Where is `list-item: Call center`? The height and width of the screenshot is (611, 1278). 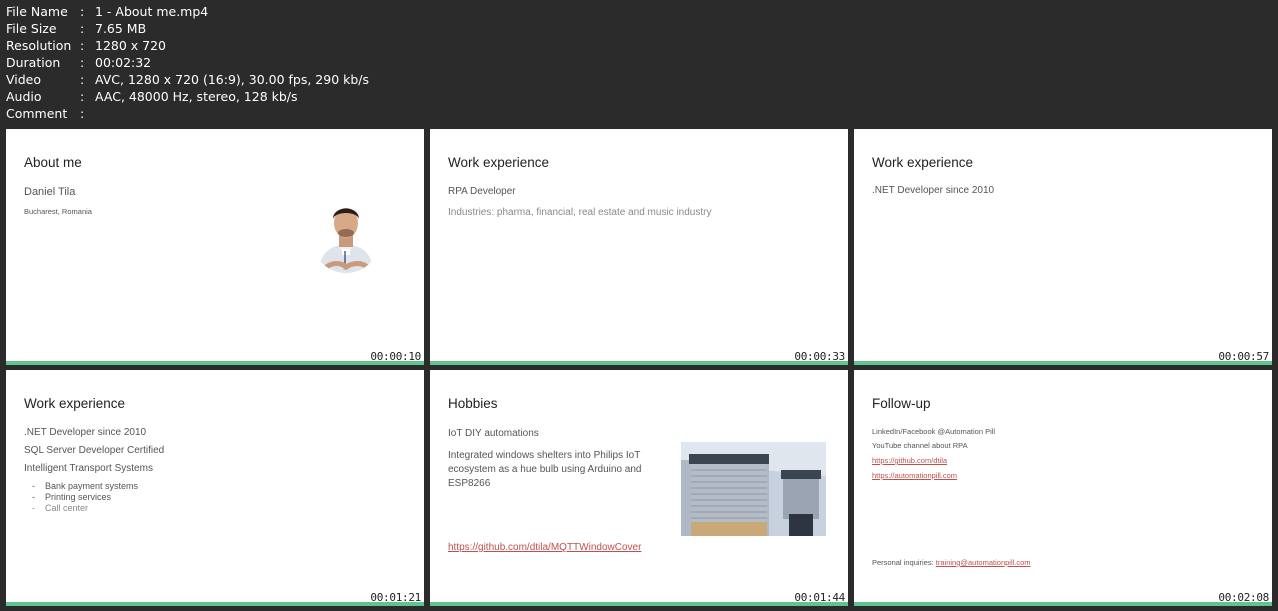 list-item: Call center is located at coordinates (85, 508).